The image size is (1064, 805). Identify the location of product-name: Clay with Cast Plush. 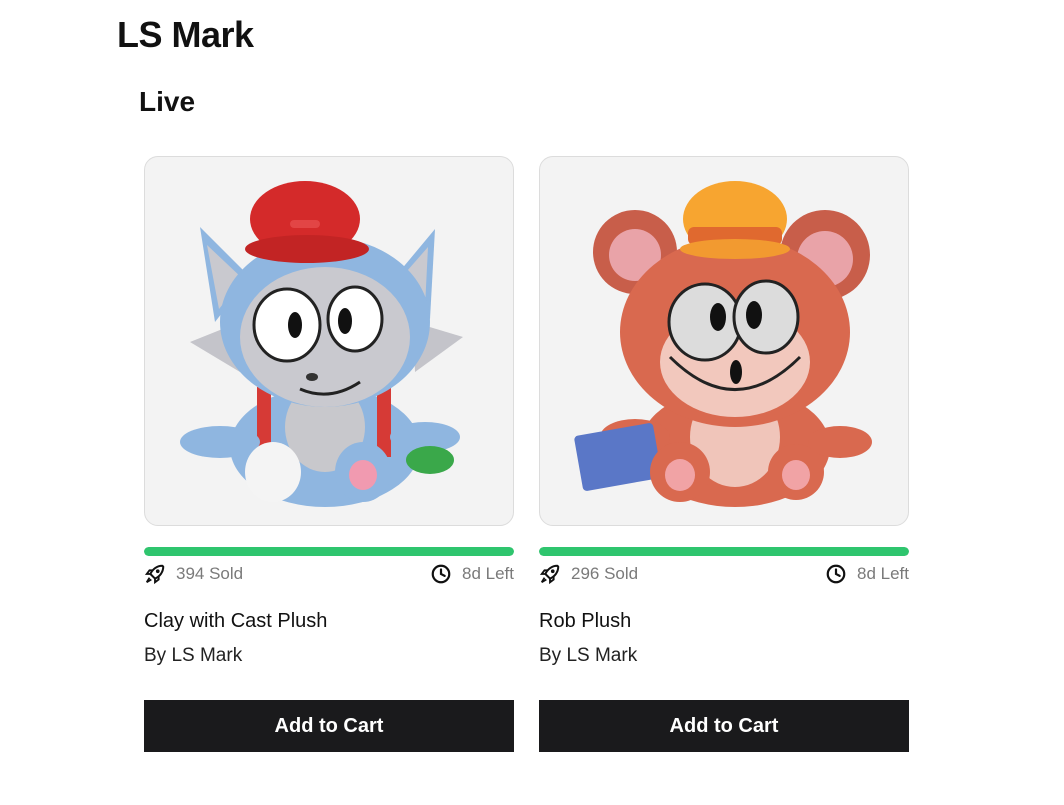
(329, 621).